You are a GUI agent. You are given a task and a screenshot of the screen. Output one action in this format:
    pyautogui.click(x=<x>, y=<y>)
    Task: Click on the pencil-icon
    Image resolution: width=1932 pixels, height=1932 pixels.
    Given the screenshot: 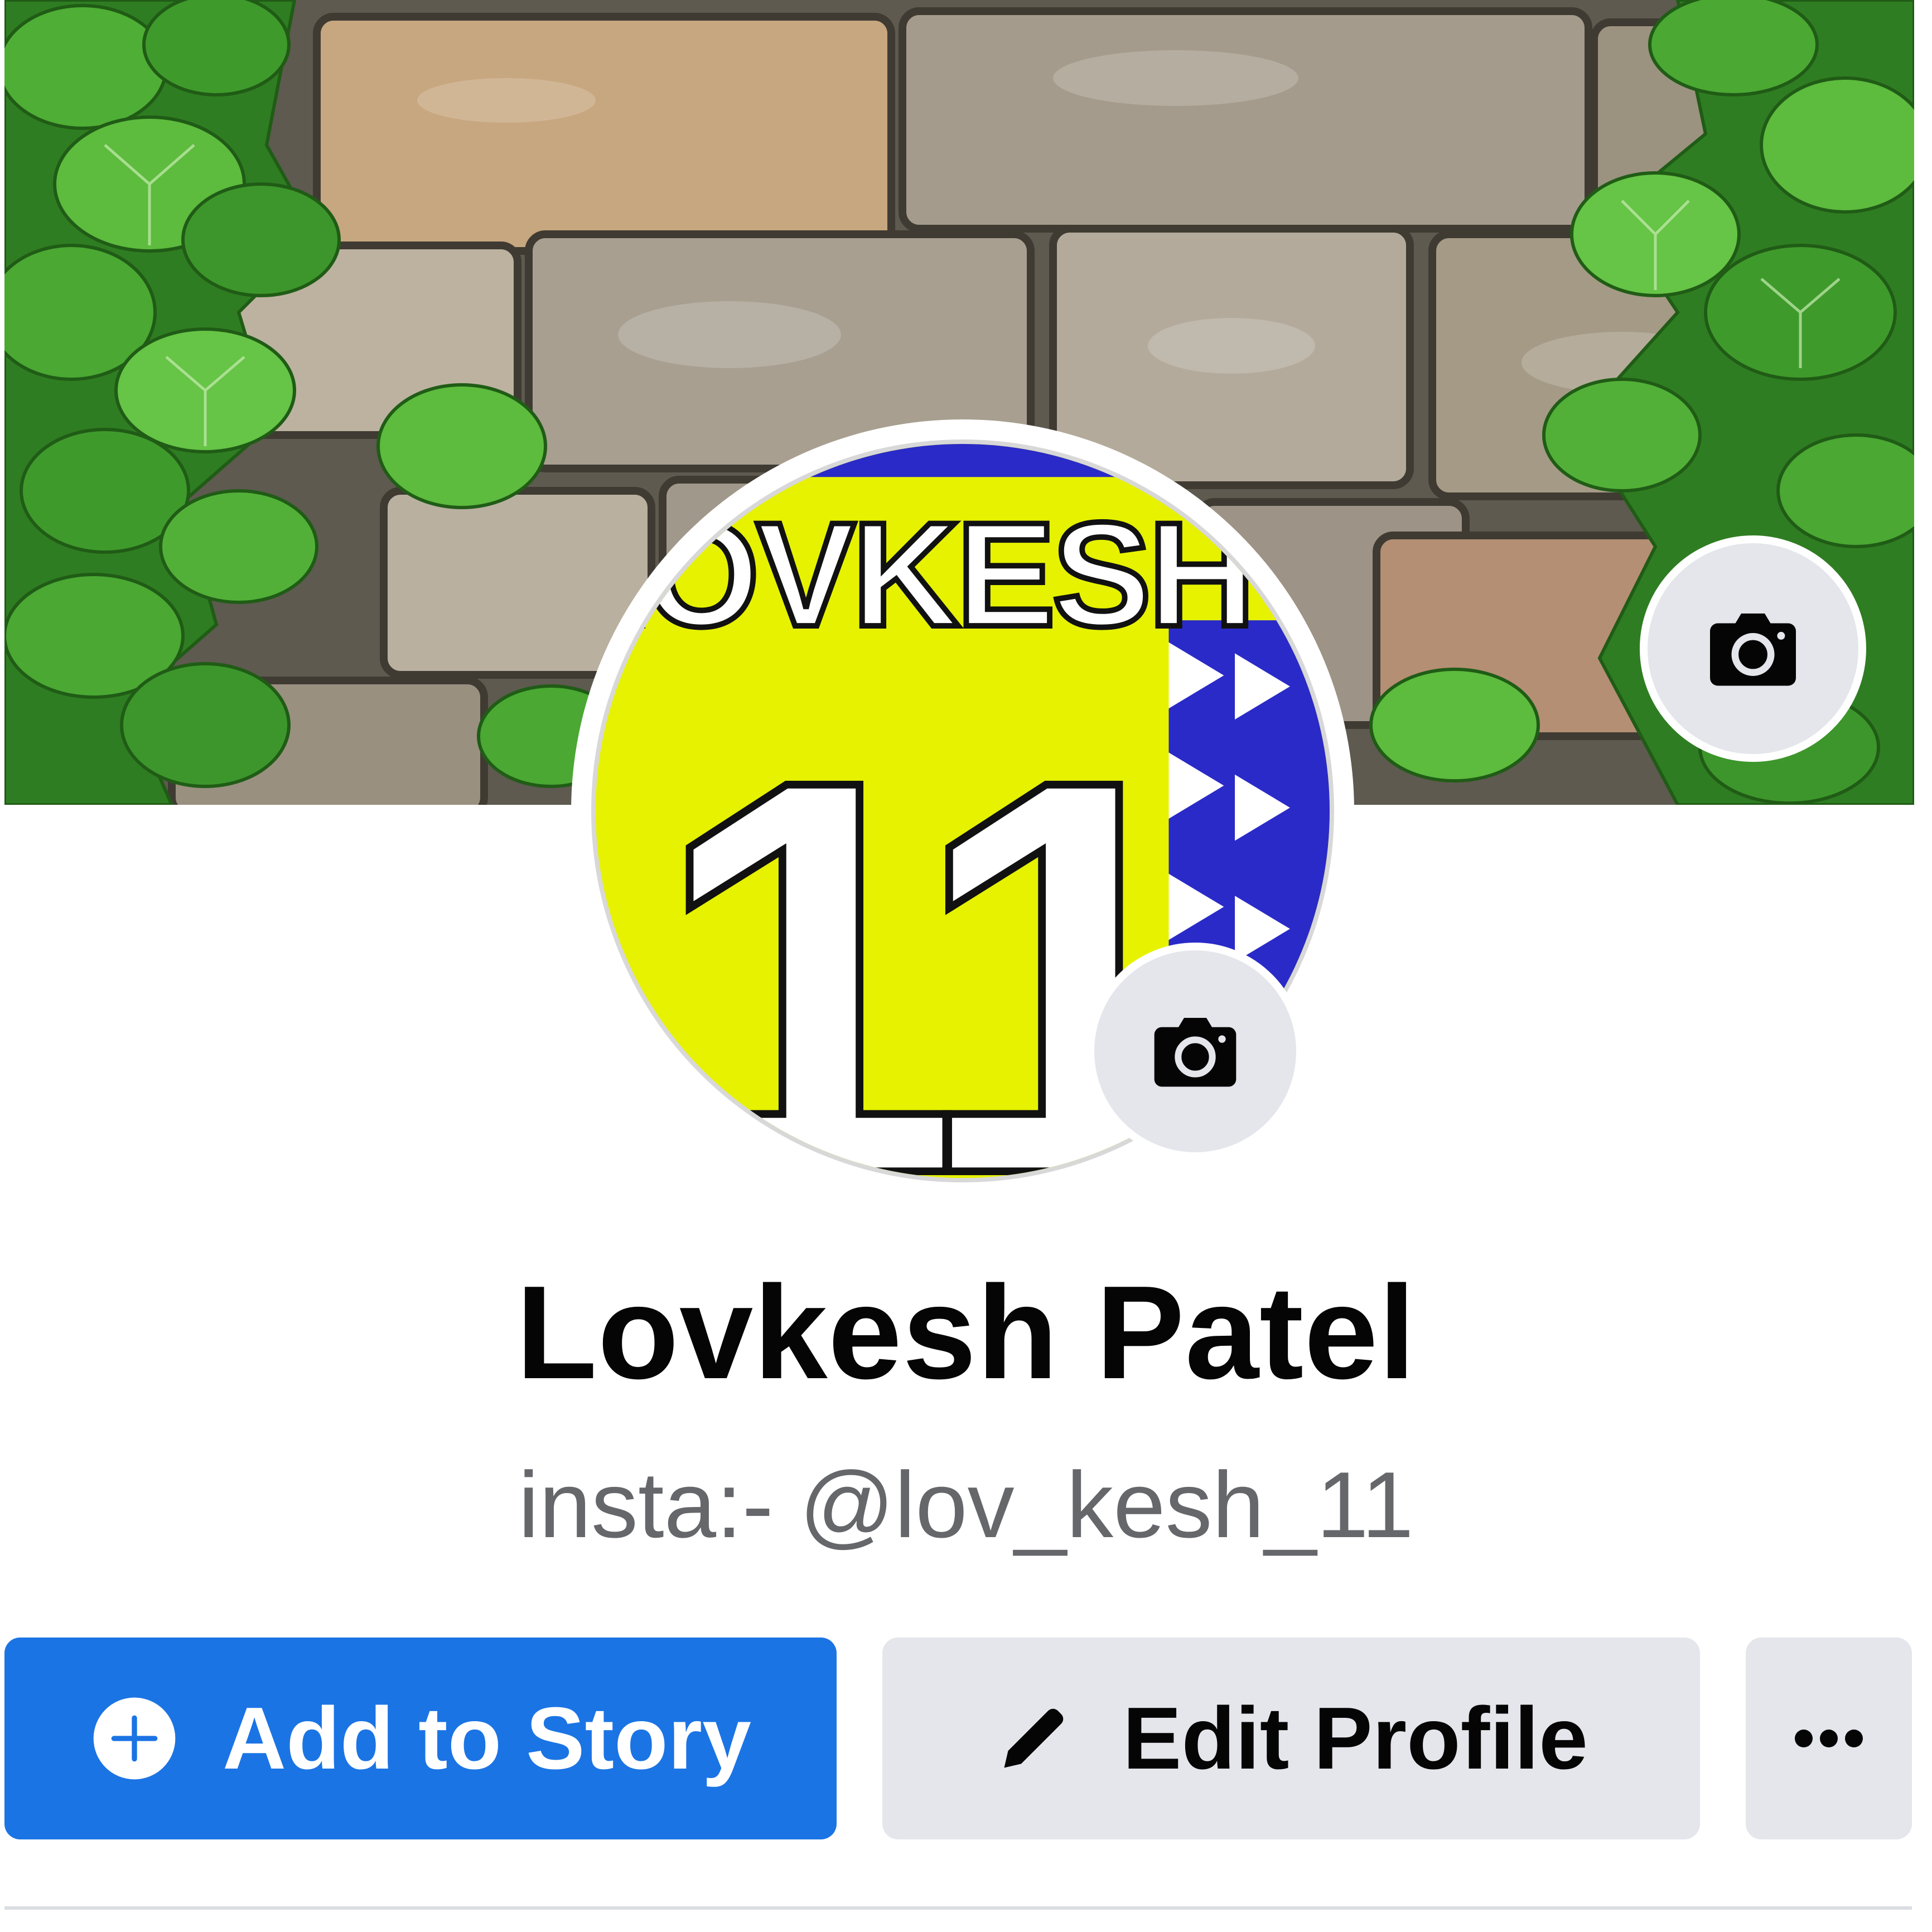 What is the action you would take?
    pyautogui.click(x=1033, y=1738)
    